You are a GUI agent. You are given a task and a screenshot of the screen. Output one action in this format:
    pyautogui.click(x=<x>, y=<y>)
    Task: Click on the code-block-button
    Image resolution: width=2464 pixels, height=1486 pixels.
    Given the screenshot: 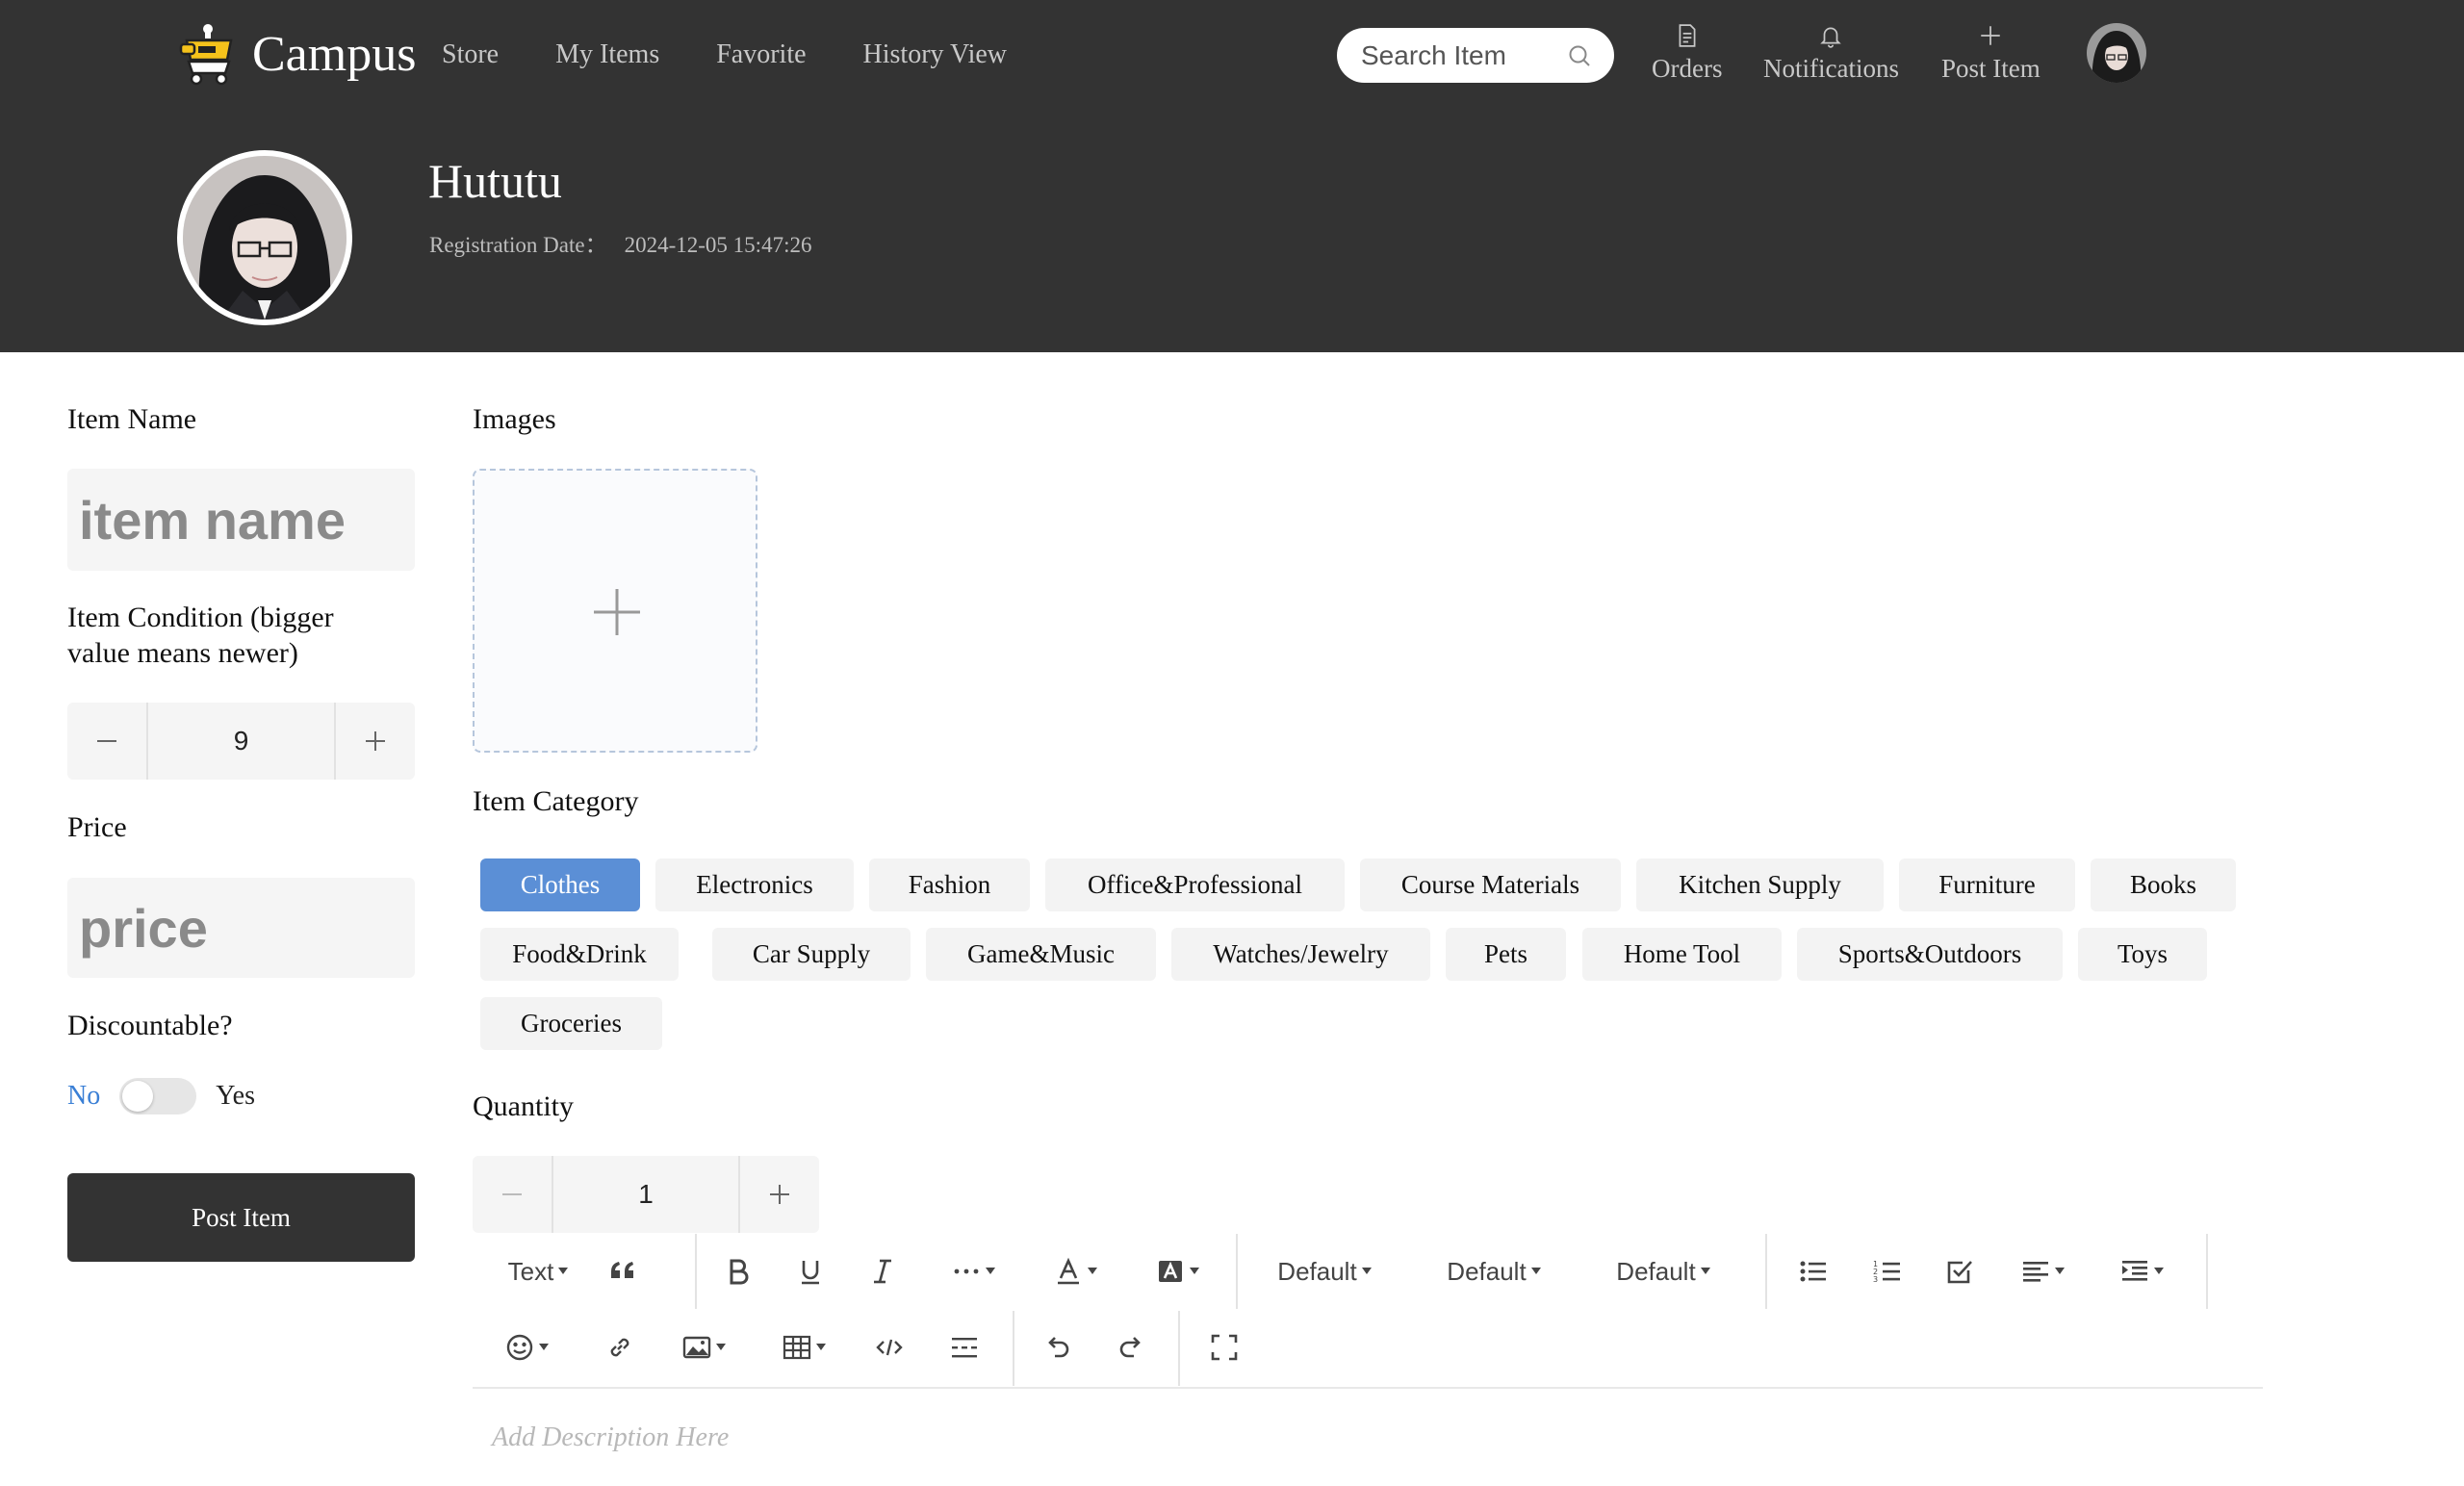 What is the action you would take?
    pyautogui.click(x=889, y=1347)
    